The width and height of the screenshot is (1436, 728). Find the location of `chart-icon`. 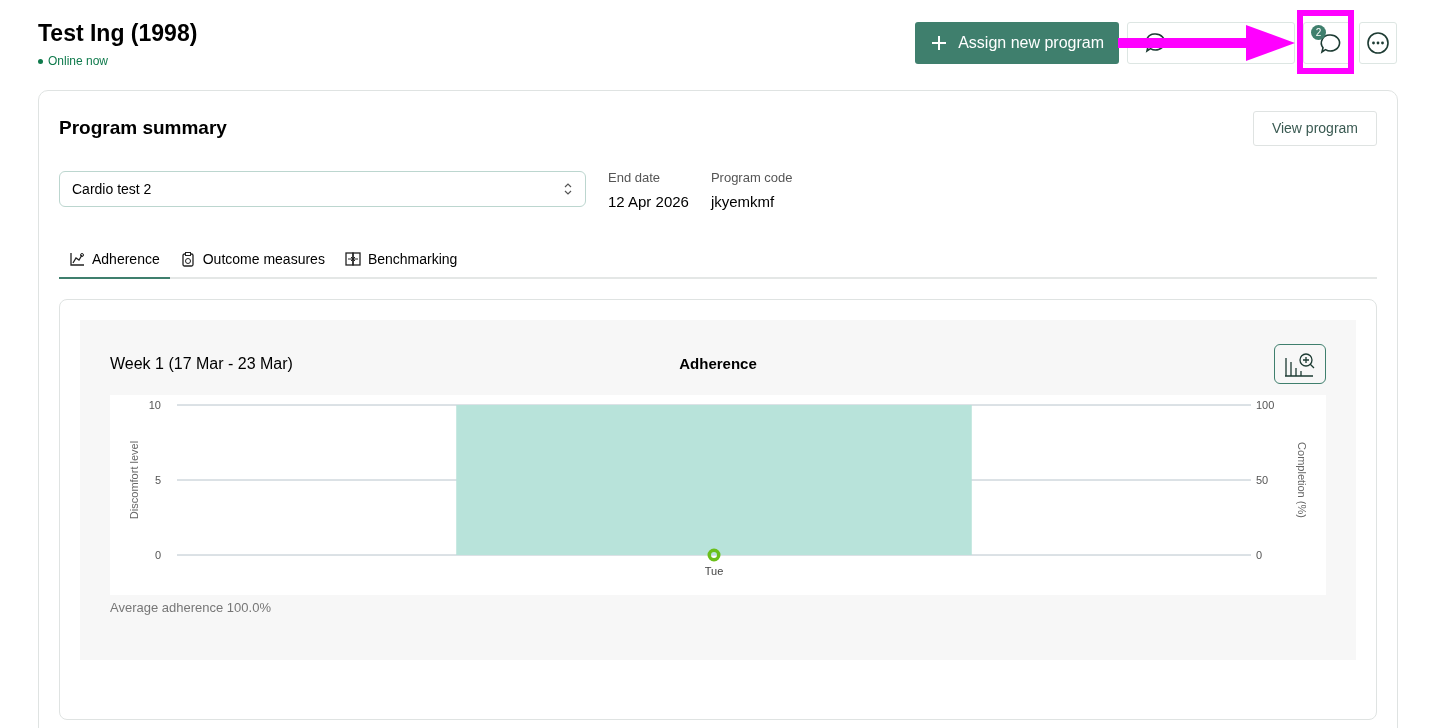

chart-icon is located at coordinates (77, 259).